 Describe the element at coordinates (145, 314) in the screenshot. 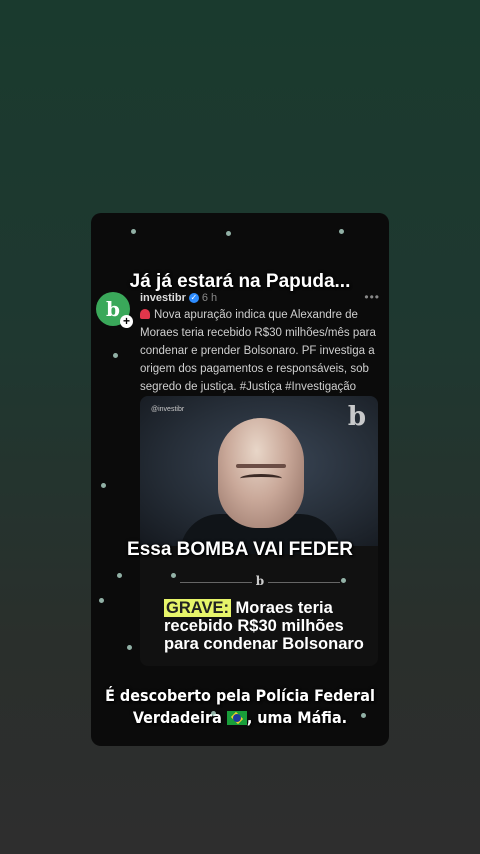

I see `siren-icon` at that location.